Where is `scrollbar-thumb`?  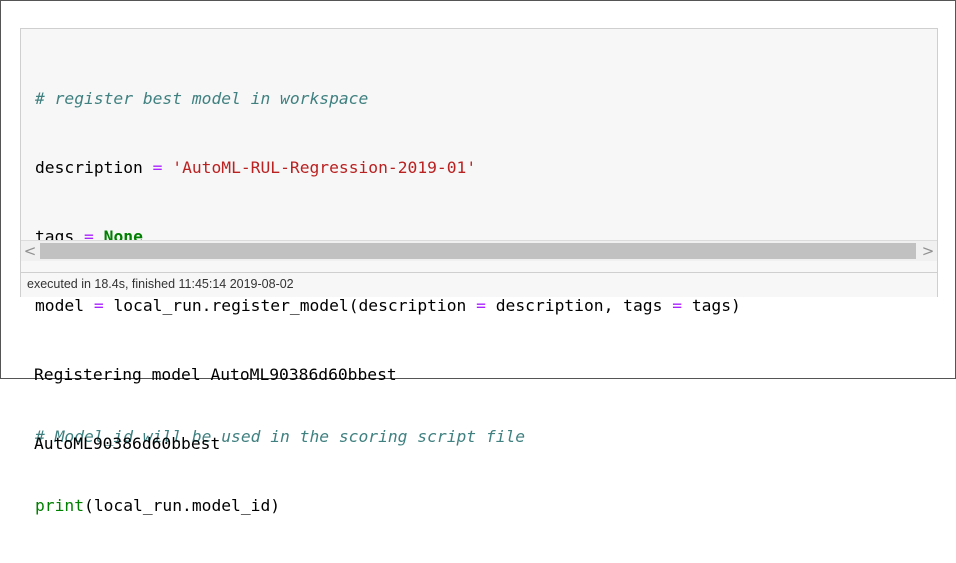
scrollbar-thumb is located at coordinates (478, 251).